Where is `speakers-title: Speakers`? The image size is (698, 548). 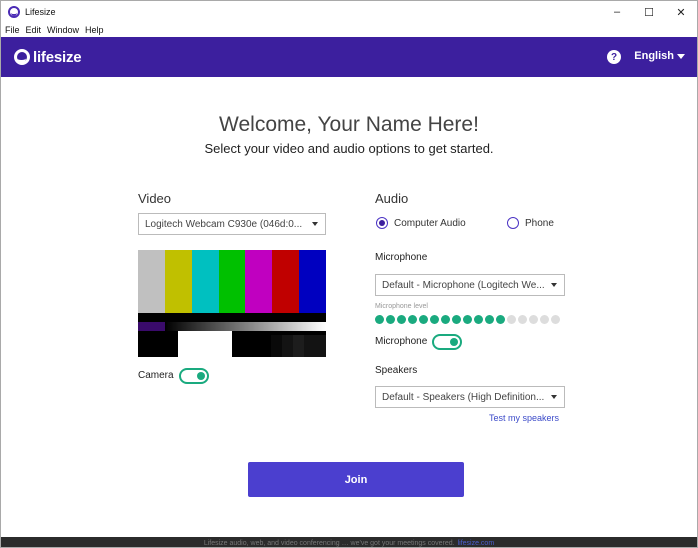 speakers-title: Speakers is located at coordinates (396, 370).